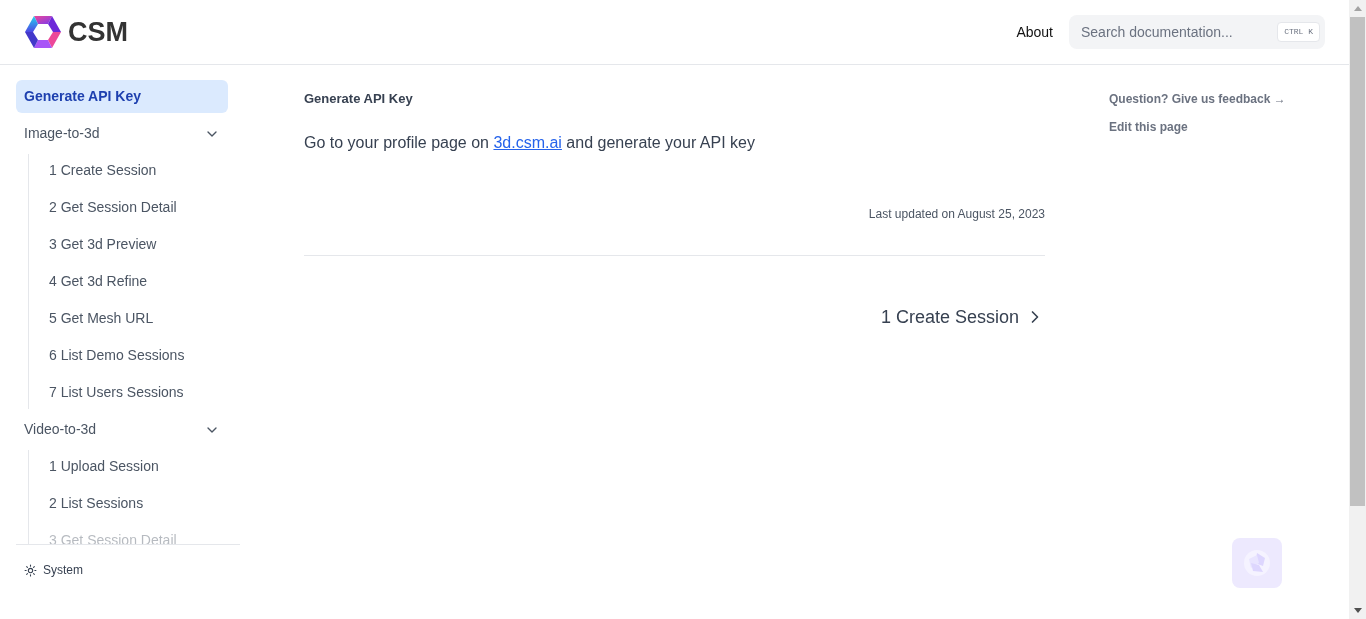  What do you see at coordinates (43, 32) in the screenshot?
I see `logo-icon` at bounding box center [43, 32].